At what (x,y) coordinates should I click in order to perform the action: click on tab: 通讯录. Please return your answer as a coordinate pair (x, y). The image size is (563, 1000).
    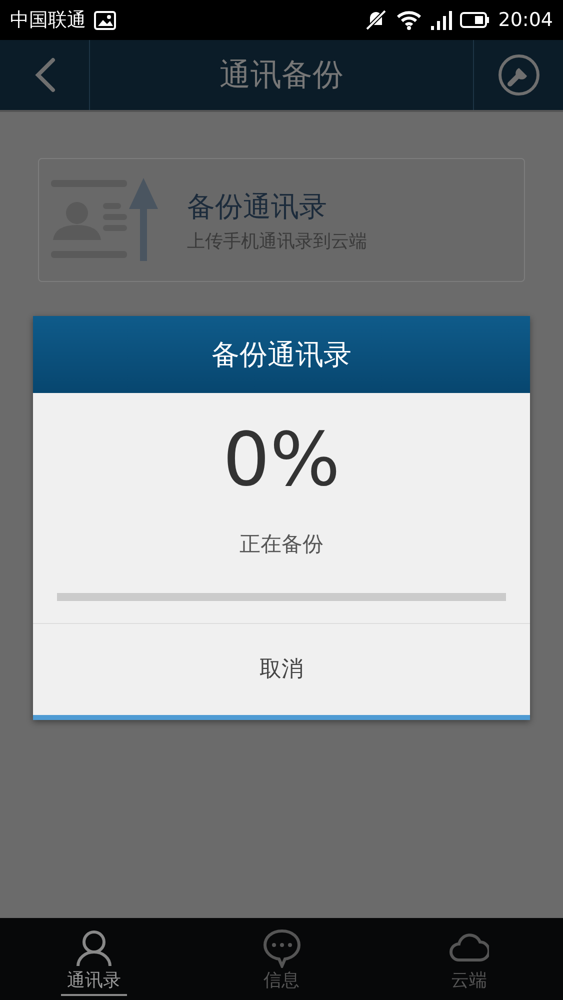
    Looking at the image, I should click on (94, 959).